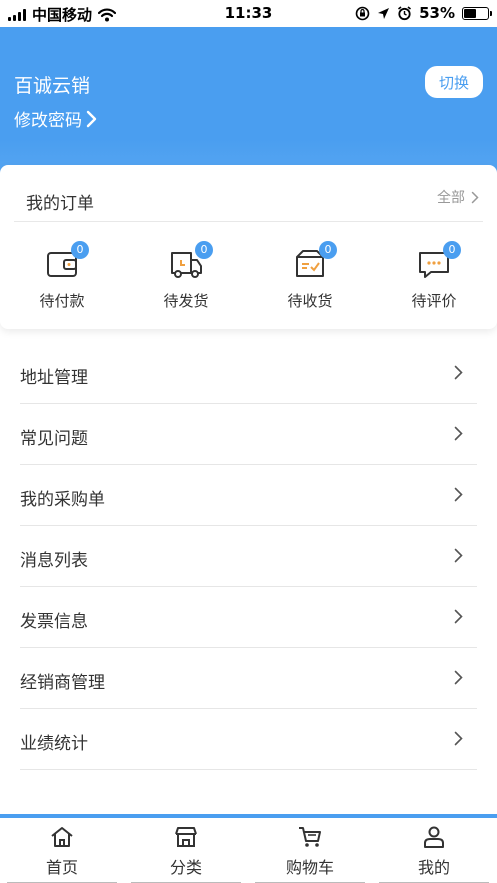 This screenshot has height=883, width=497. What do you see at coordinates (54, 622) in the screenshot?
I see `menu-item-label: 发票信息` at bounding box center [54, 622].